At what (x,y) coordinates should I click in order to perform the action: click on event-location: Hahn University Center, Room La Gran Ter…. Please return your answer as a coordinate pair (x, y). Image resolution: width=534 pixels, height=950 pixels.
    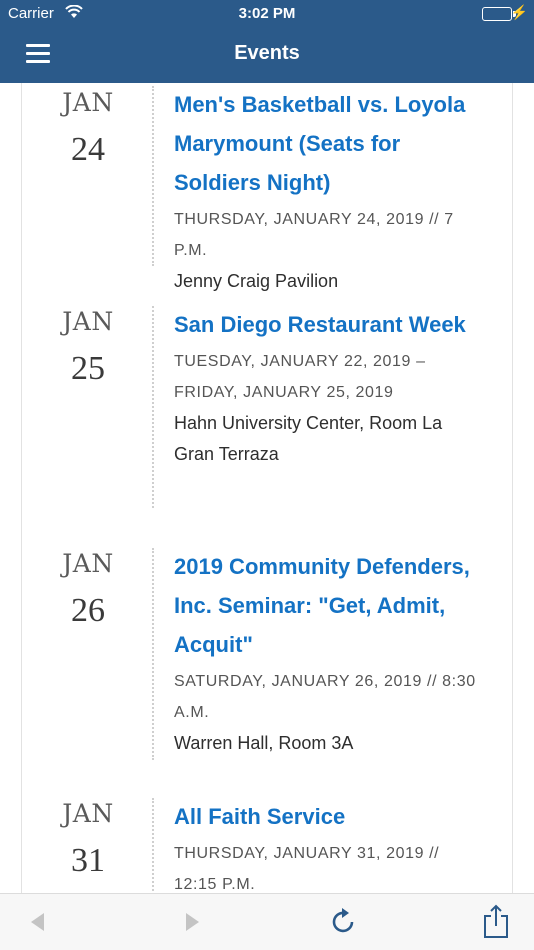
    Looking at the image, I should click on (308, 438).